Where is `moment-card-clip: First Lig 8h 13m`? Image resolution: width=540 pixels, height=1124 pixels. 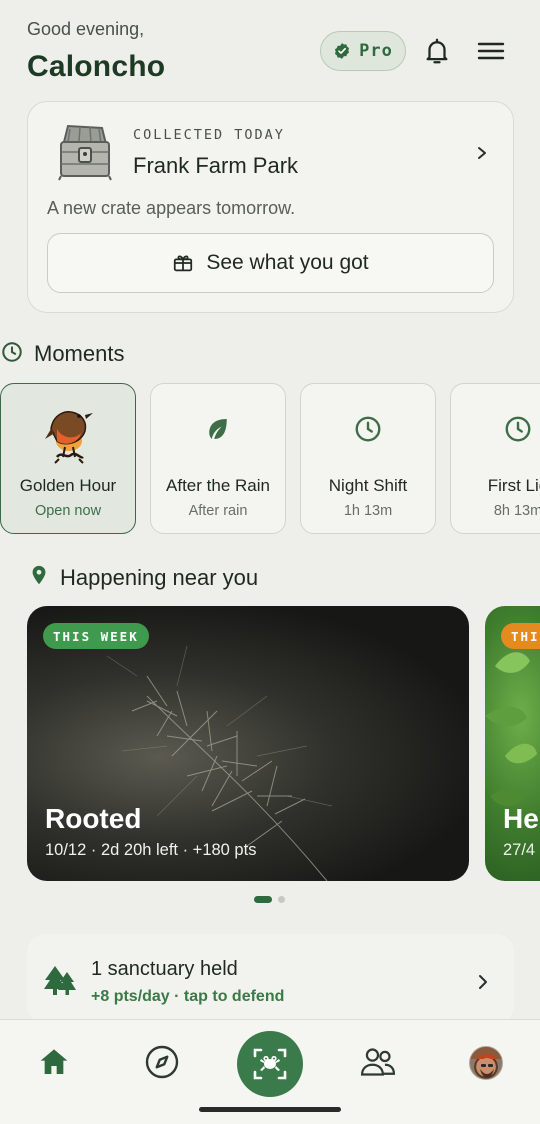 moment-card-clip: First Lig 8h 13m is located at coordinates (495, 458).